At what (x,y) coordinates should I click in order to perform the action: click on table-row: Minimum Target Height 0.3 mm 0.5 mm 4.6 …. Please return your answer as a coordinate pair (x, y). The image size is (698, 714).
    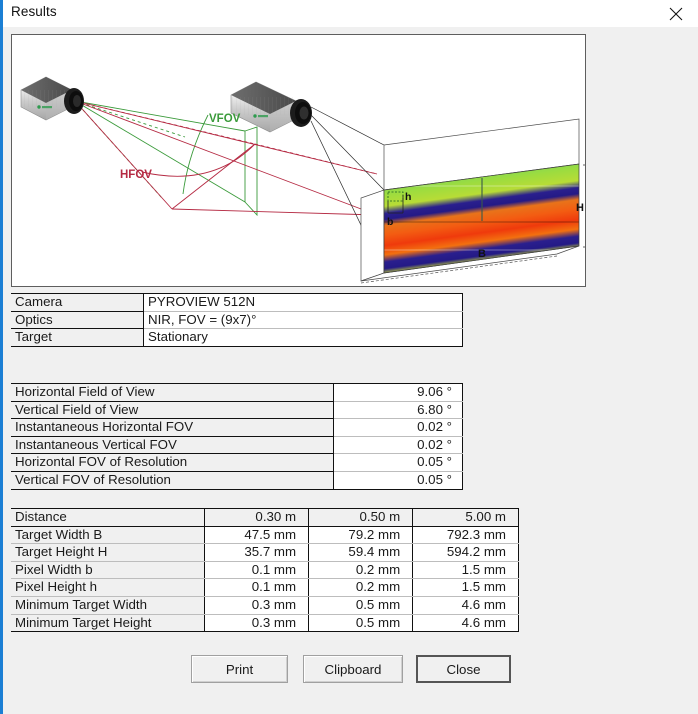
    Looking at the image, I should click on (265, 623).